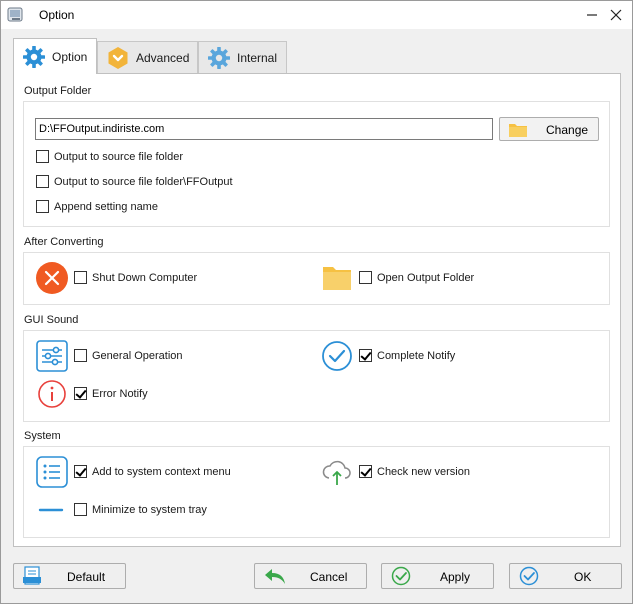  What do you see at coordinates (565, 576) in the screenshot?
I see `ok-button: OK` at bounding box center [565, 576].